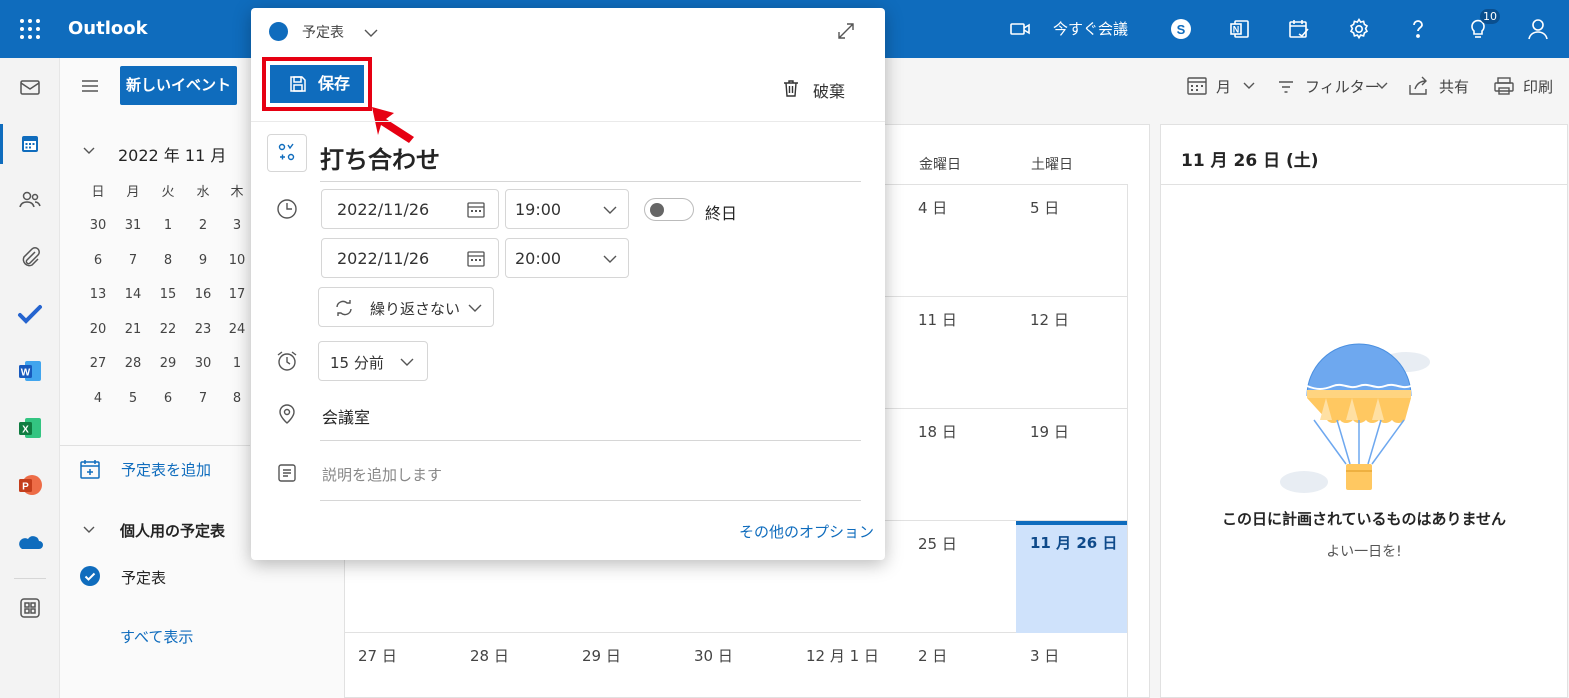 The image size is (1569, 698). I want to click on onedrive-icon, so click(30, 543).